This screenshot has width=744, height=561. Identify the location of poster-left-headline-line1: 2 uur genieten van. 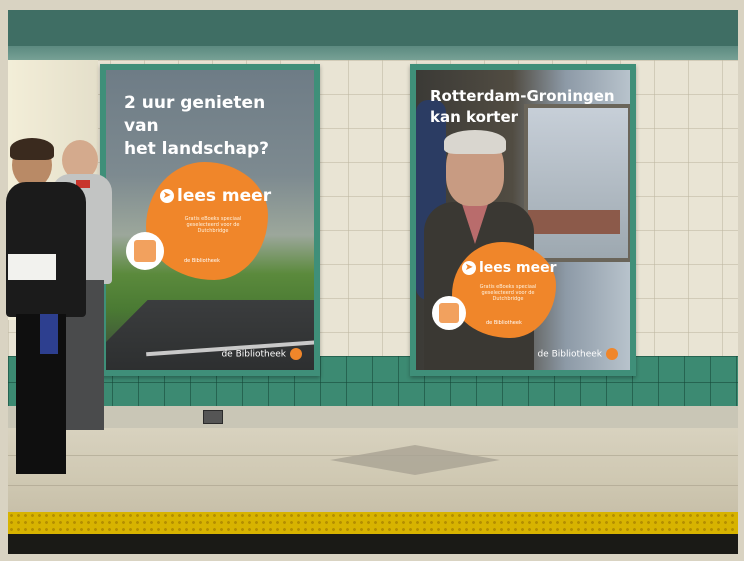
(195, 114).